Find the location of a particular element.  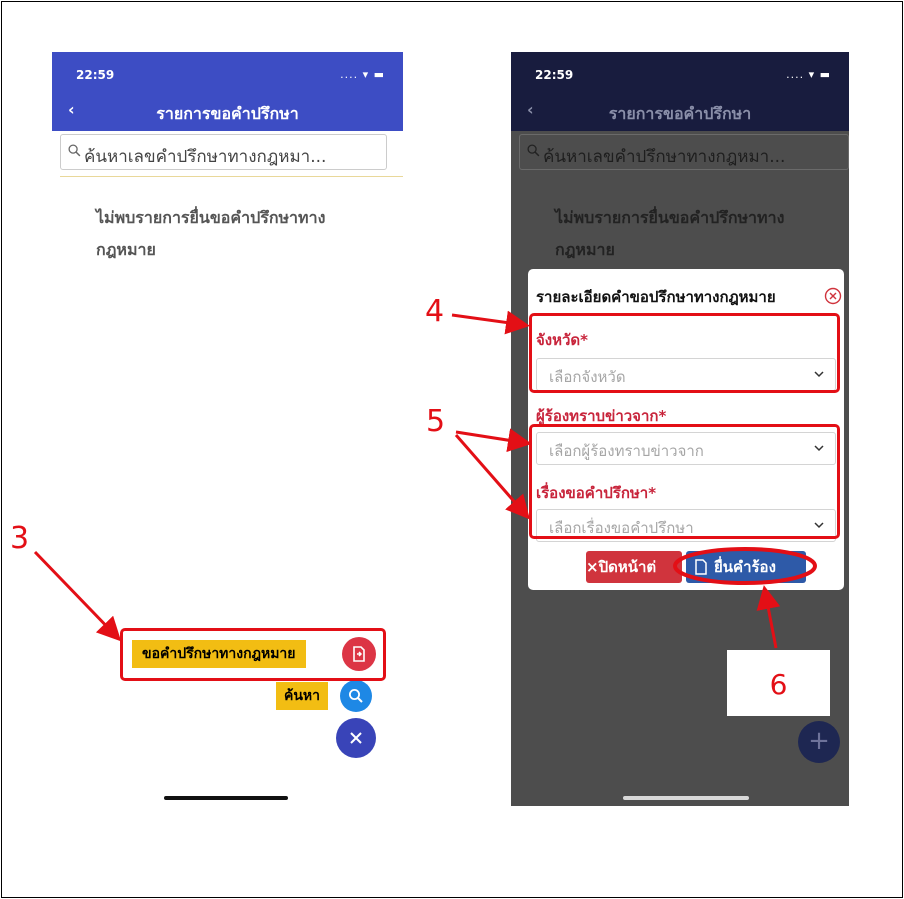

annotation-step-6-box: 6 is located at coordinates (778, 683).